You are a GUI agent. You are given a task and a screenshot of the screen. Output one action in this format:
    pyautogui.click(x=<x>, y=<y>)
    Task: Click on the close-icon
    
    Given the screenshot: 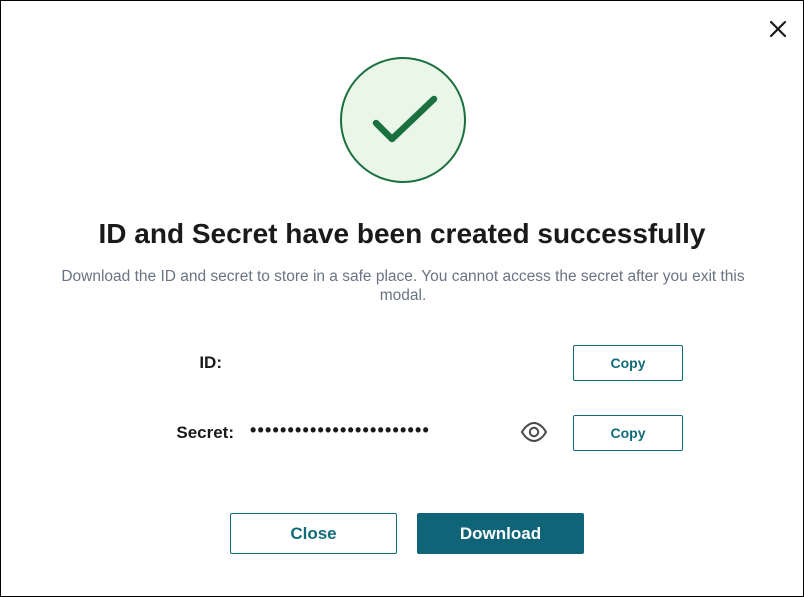 What is the action you would take?
    pyautogui.click(x=778, y=29)
    